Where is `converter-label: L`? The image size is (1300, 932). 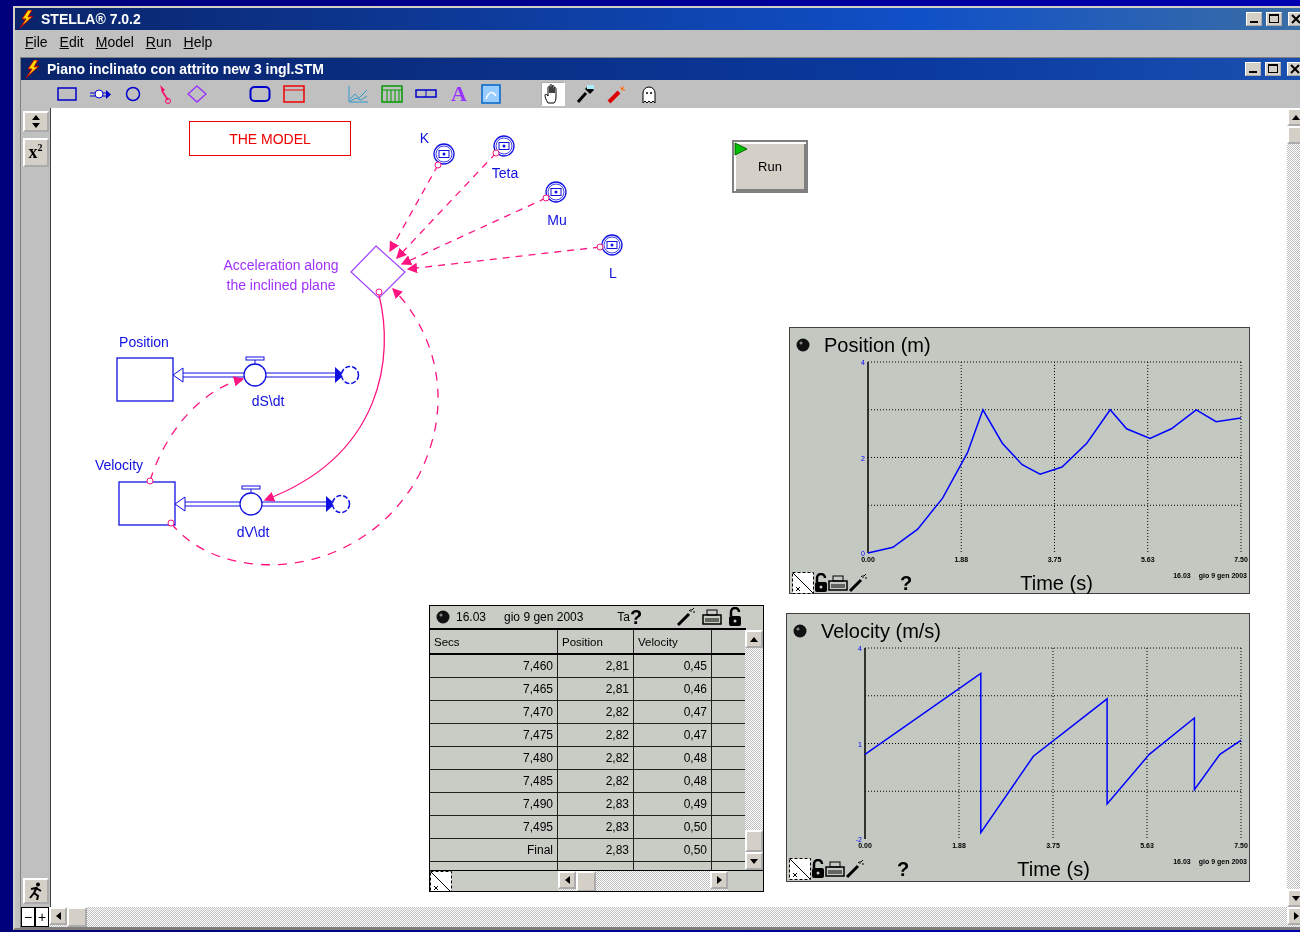 converter-label: L is located at coordinates (613, 273).